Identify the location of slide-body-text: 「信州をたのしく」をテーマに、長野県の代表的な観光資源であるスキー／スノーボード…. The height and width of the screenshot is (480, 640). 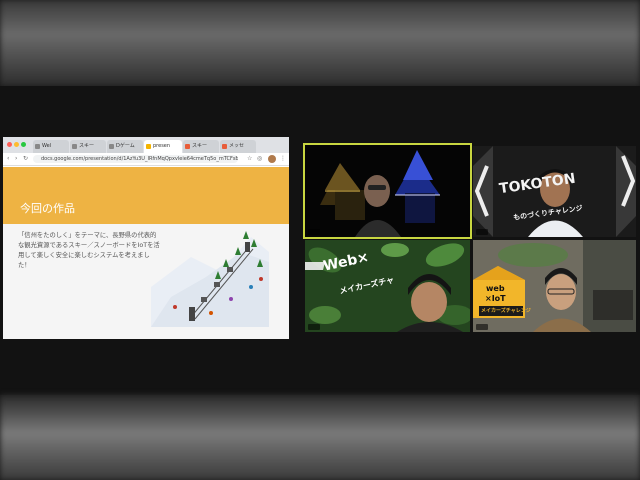
(89, 250).